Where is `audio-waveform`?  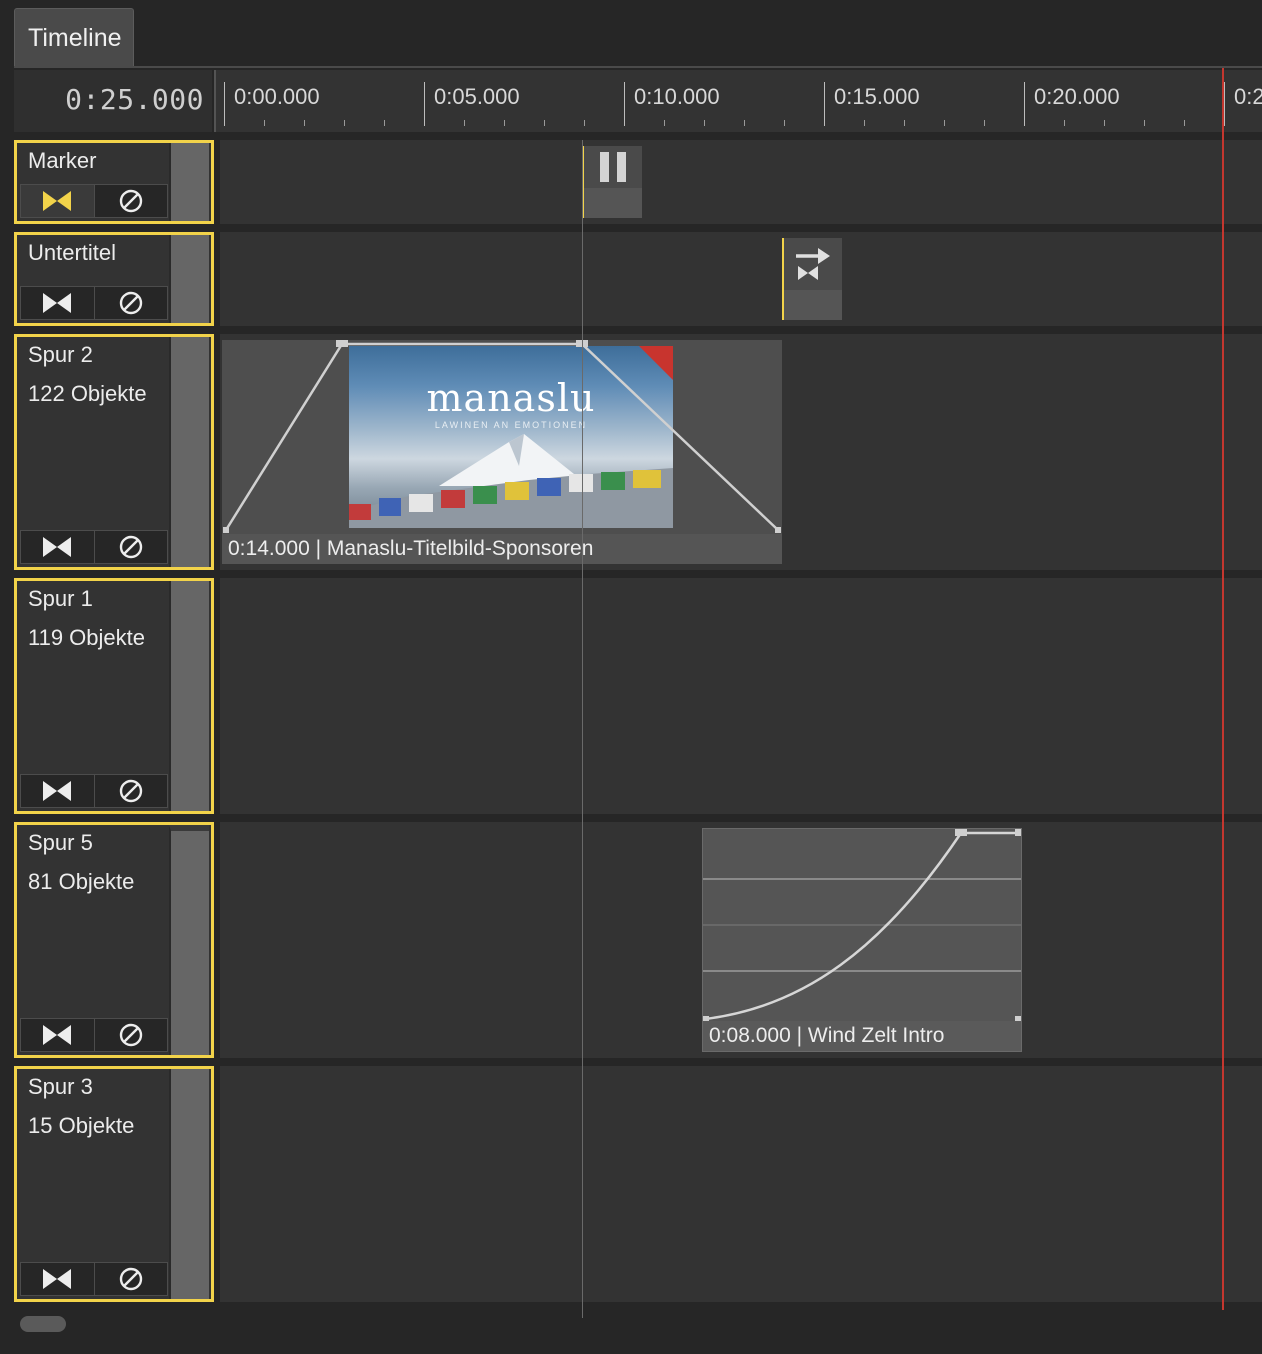 audio-waveform is located at coordinates (862, 925).